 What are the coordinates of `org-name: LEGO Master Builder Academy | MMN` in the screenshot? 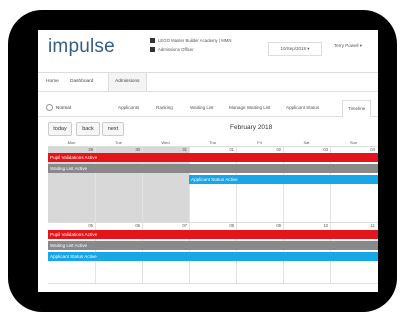 It's located at (195, 40).